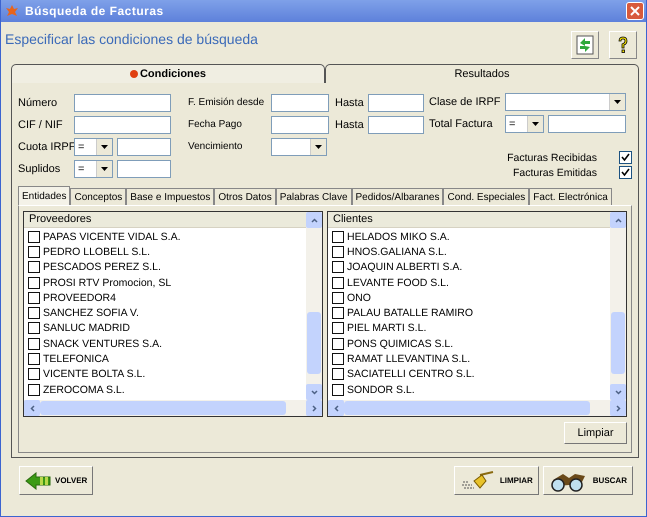 The height and width of the screenshot is (517, 647). What do you see at coordinates (84, 390) in the screenshot?
I see `list-item: ZEROCOMA S.L.` at bounding box center [84, 390].